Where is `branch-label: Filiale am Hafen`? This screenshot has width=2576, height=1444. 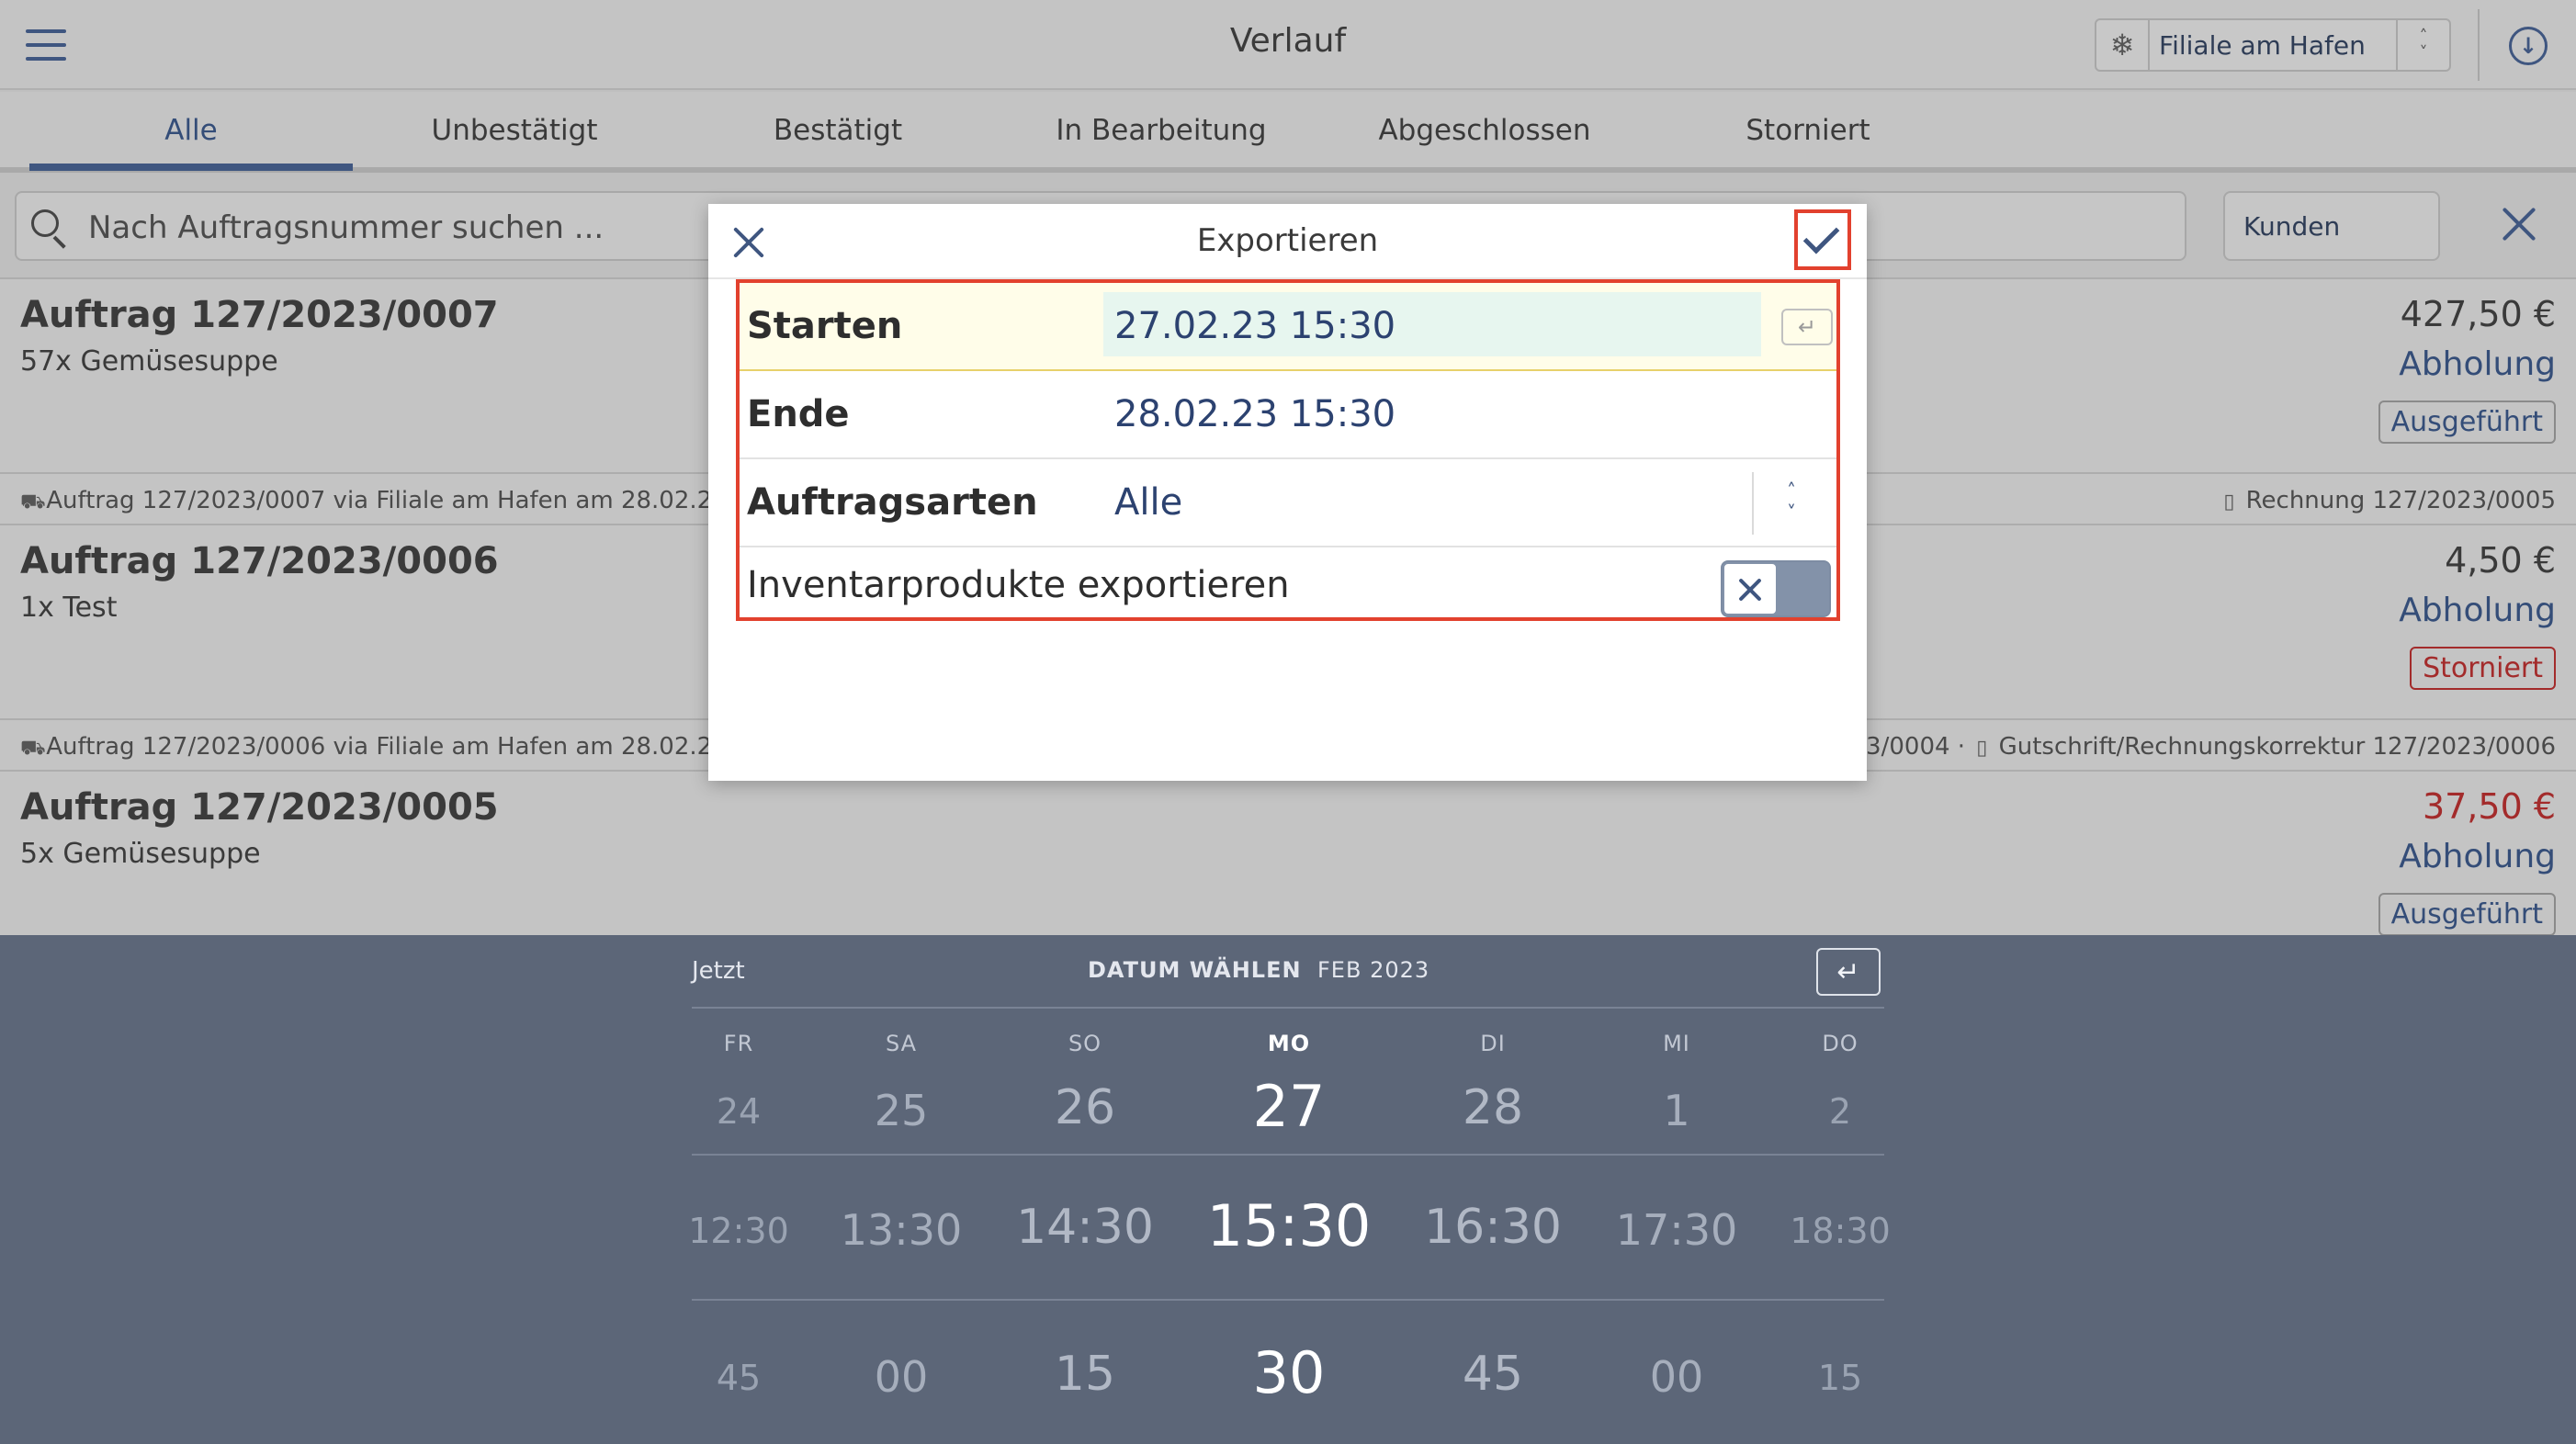 branch-label: Filiale am Hafen is located at coordinates (2262, 45).